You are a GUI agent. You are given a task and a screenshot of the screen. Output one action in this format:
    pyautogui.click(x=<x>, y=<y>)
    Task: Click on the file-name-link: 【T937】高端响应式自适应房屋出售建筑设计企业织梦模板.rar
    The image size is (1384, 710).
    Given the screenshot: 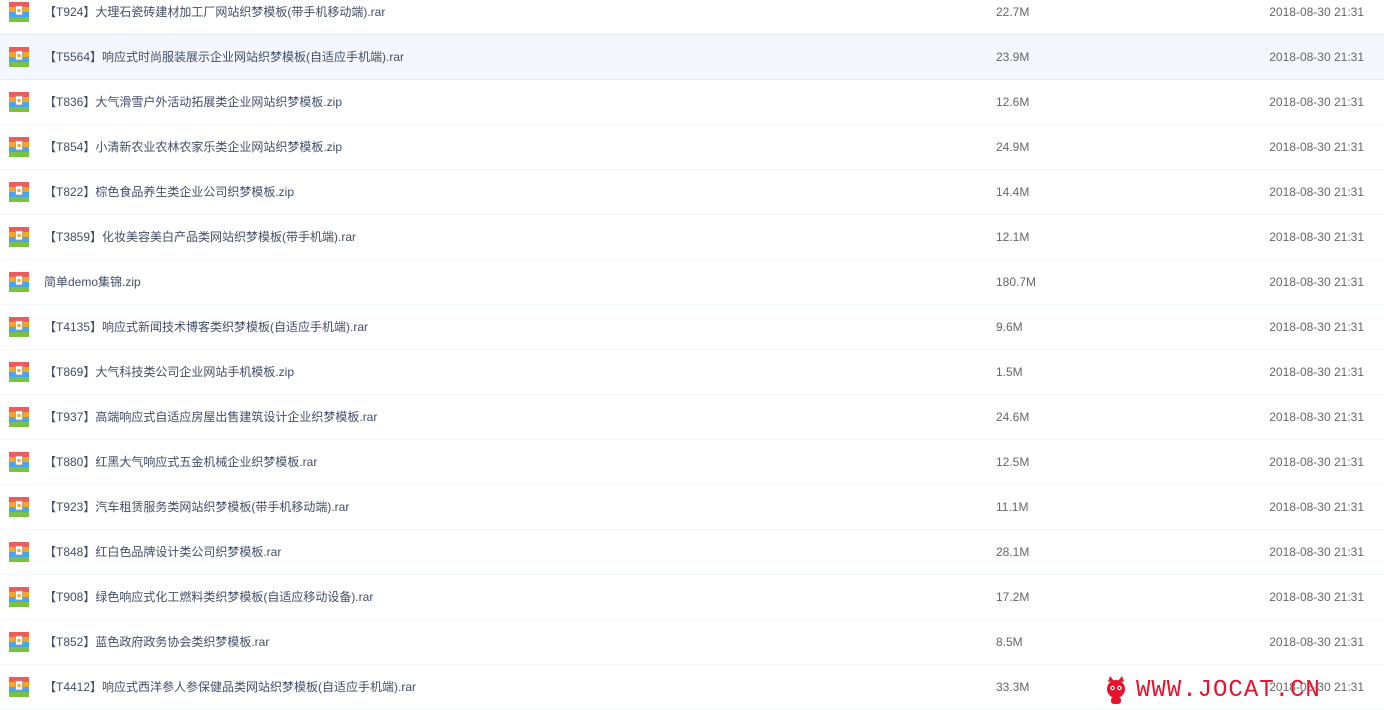 What is the action you would take?
    pyautogui.click(x=210, y=417)
    